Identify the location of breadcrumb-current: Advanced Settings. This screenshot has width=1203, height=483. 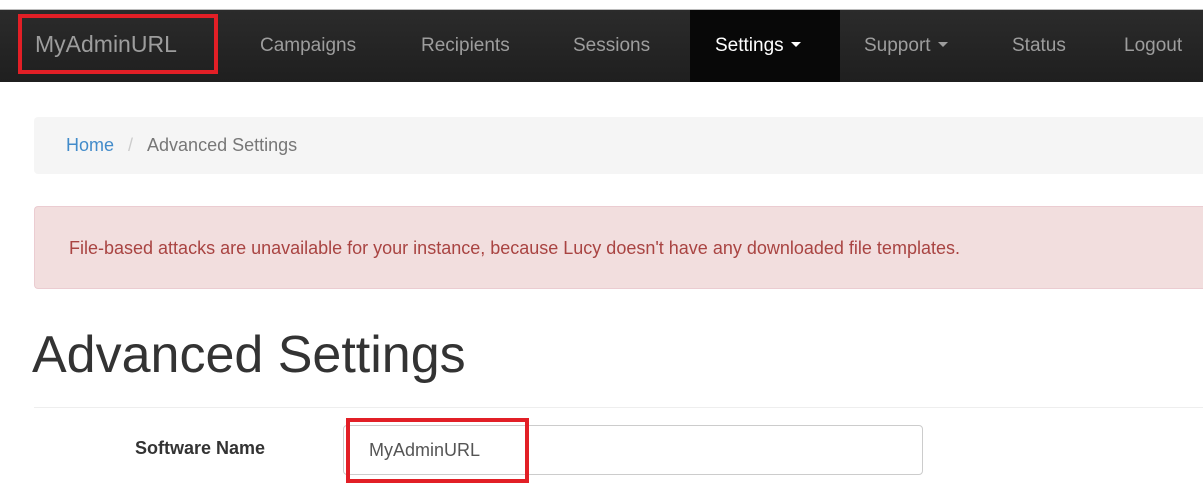
(222, 145).